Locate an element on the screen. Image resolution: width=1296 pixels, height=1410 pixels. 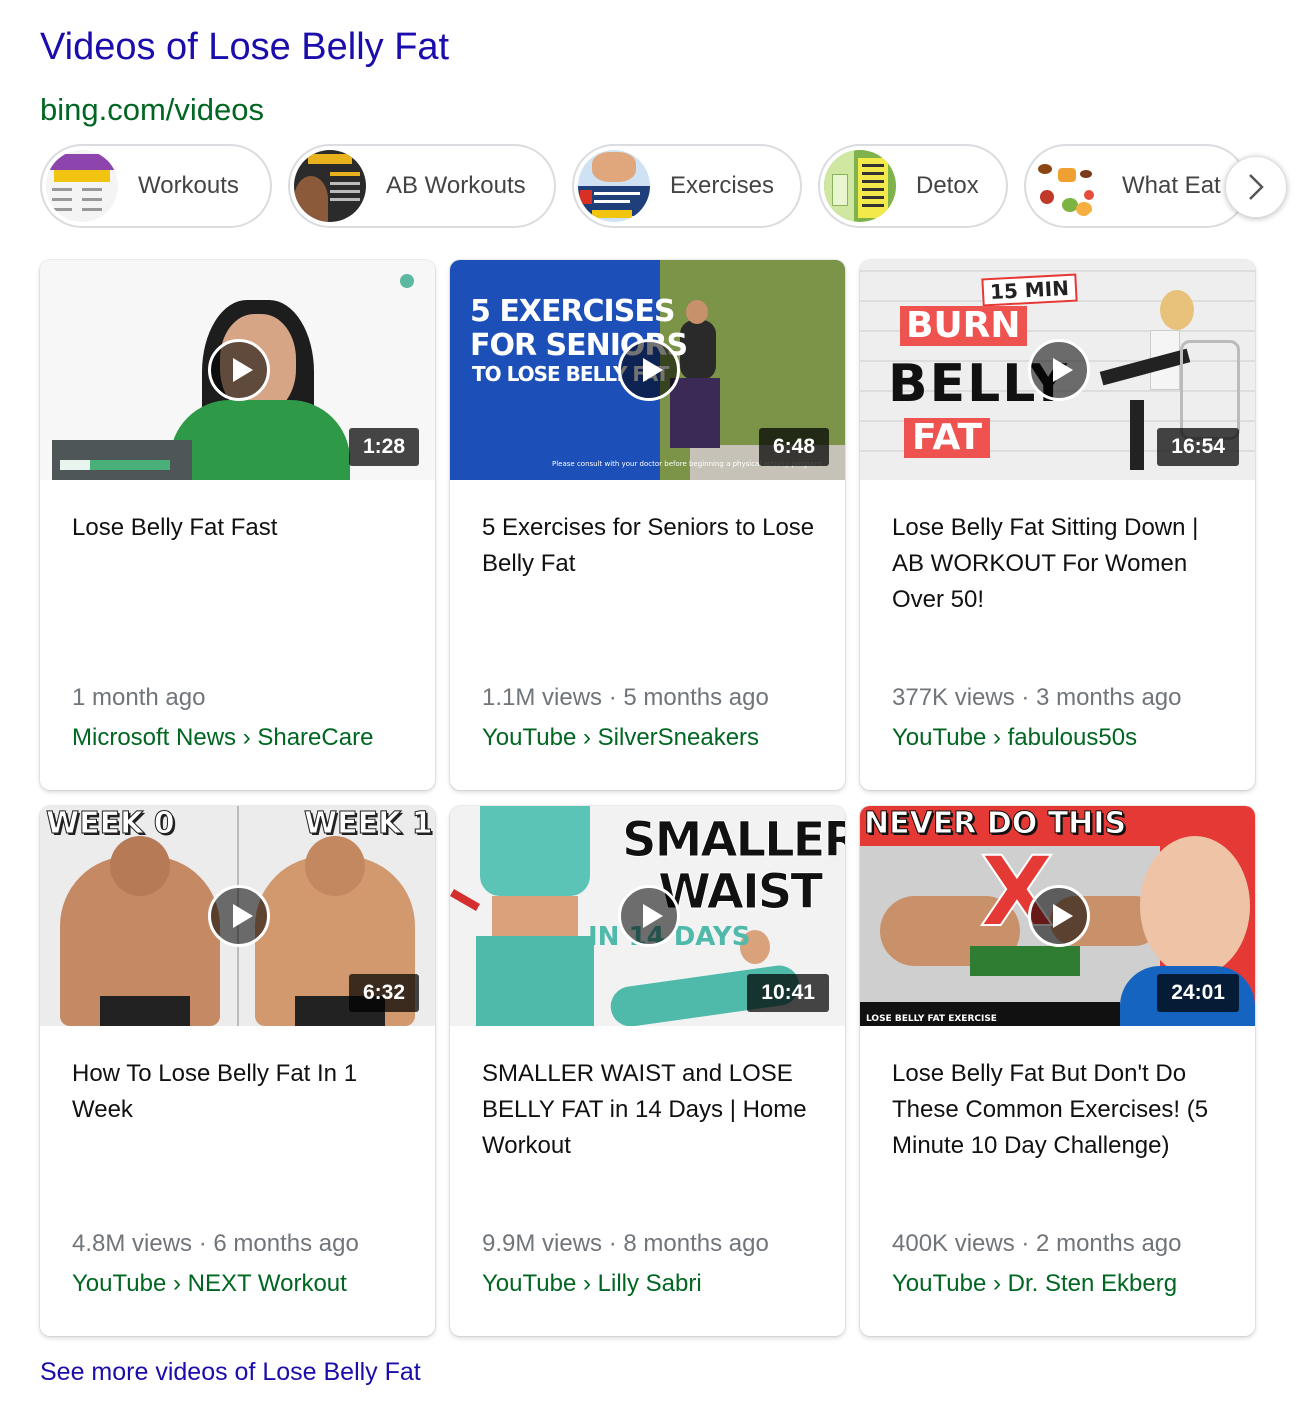
overlay-text: FAT is located at coordinates (947, 438).